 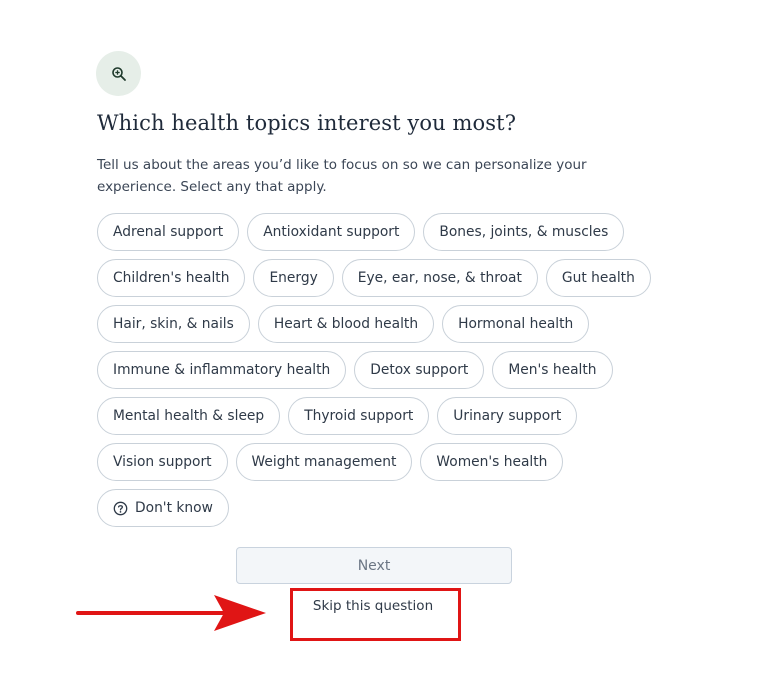 I want to click on topic-chip-detox-support: Detox support, so click(x=419, y=370).